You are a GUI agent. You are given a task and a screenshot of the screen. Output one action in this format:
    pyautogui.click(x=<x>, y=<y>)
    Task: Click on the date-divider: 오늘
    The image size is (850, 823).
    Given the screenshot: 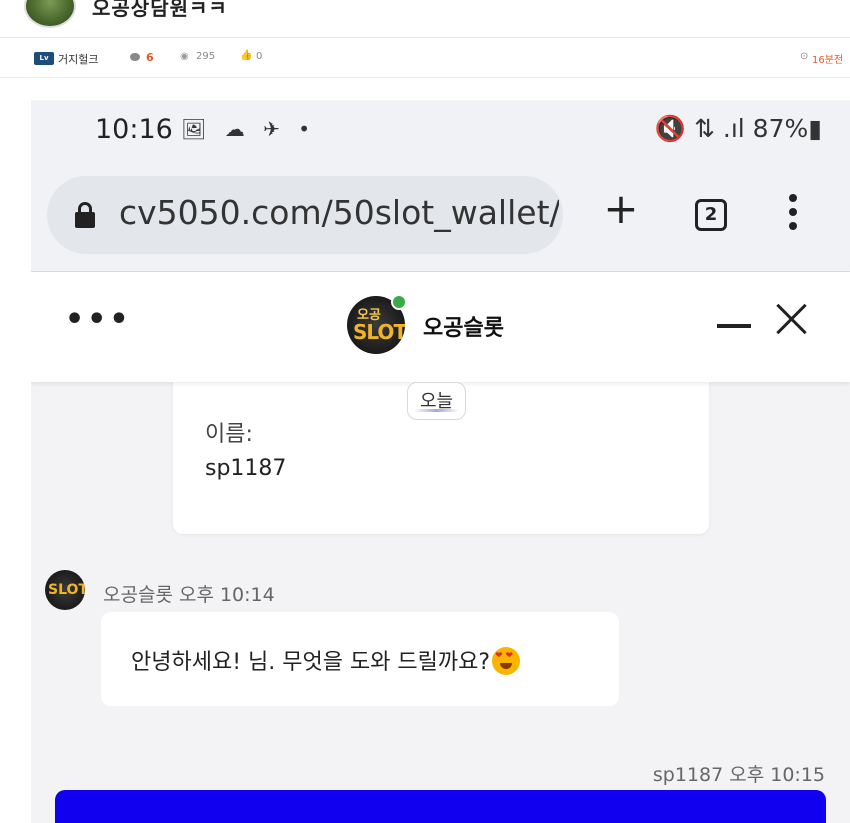 What is the action you would take?
    pyautogui.click(x=437, y=401)
    